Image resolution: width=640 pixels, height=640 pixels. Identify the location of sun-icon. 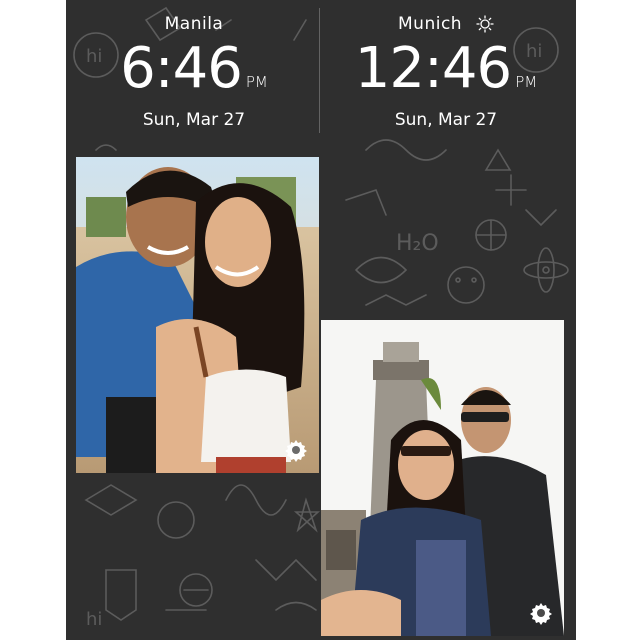
(485, 24).